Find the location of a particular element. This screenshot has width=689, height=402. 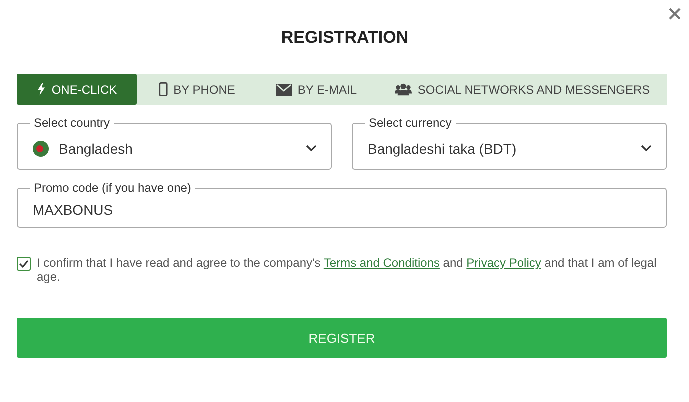

field-value: Bangladeshi taka (BDT) is located at coordinates (443, 148).